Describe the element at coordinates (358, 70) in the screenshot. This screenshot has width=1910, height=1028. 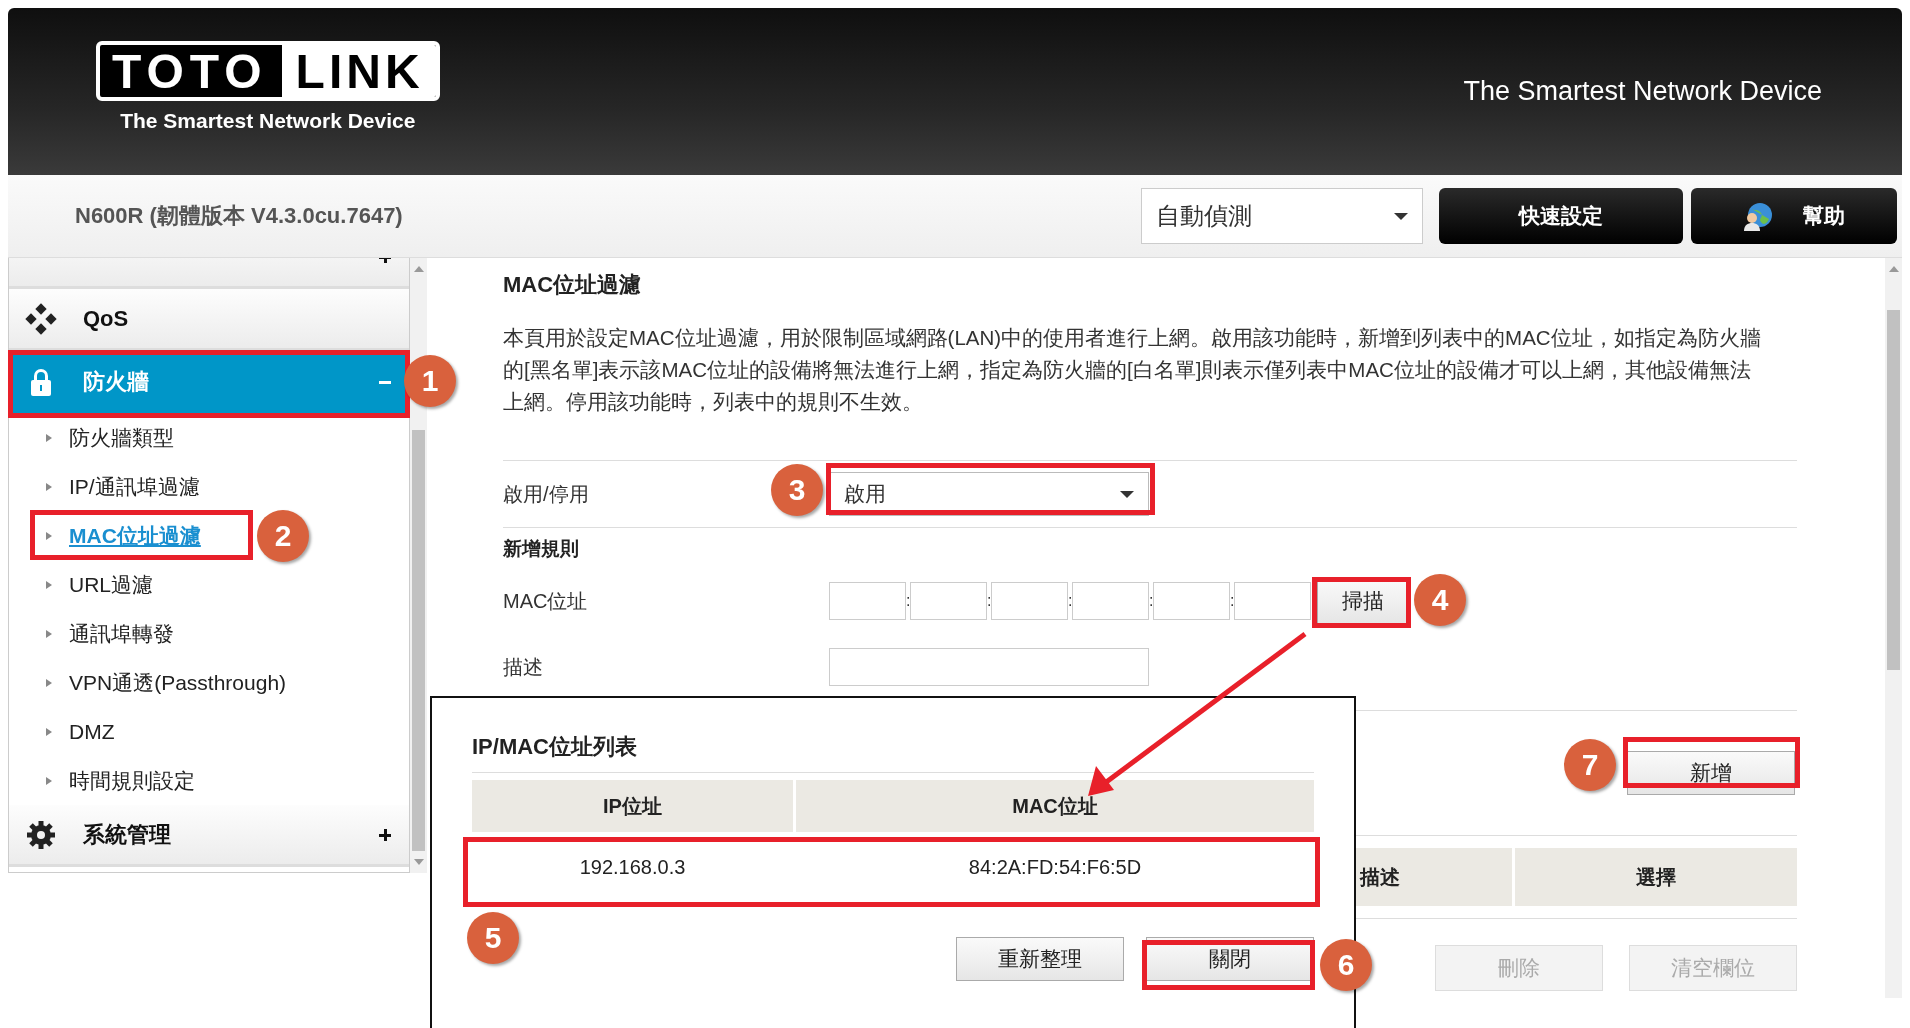
I see `logo-word: LINK` at that location.